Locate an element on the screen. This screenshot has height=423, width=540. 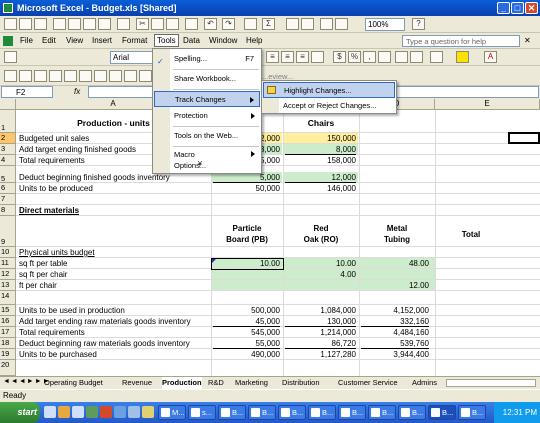
align-right-icon: ≡ is located at coordinates (302, 57).